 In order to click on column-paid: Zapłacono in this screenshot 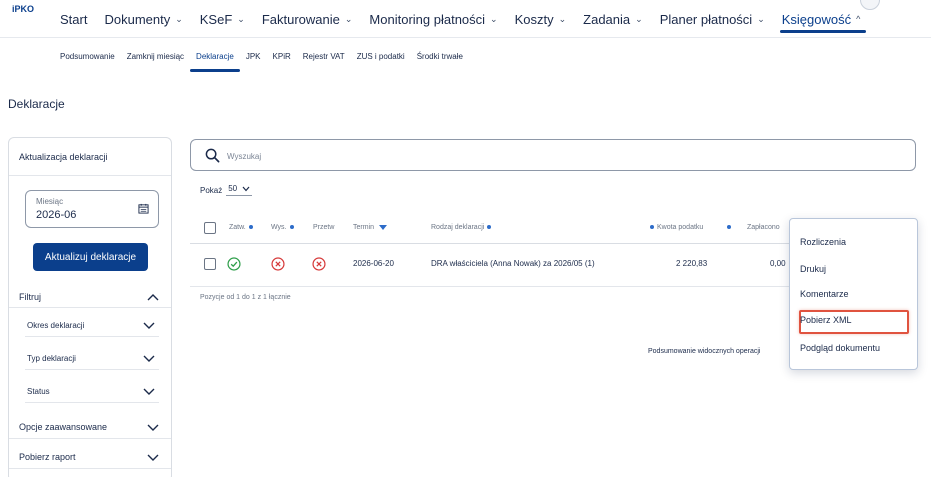, I will do `click(763, 227)`.